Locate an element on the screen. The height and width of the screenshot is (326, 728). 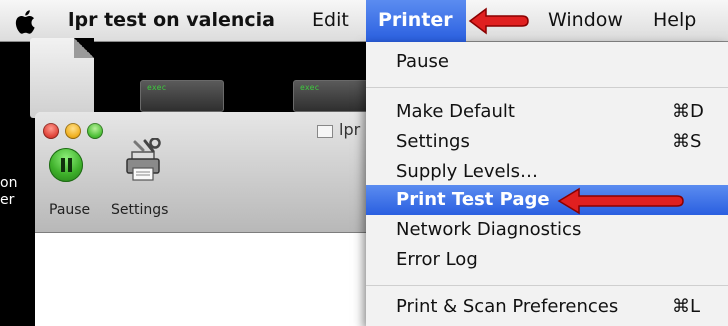
menu-item-network-diagnostics: Network Diagnostics is located at coordinates (547, 230).